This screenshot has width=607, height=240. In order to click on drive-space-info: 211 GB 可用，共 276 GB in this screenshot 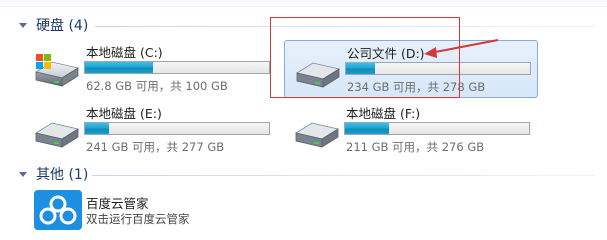, I will do `click(415, 147)`.